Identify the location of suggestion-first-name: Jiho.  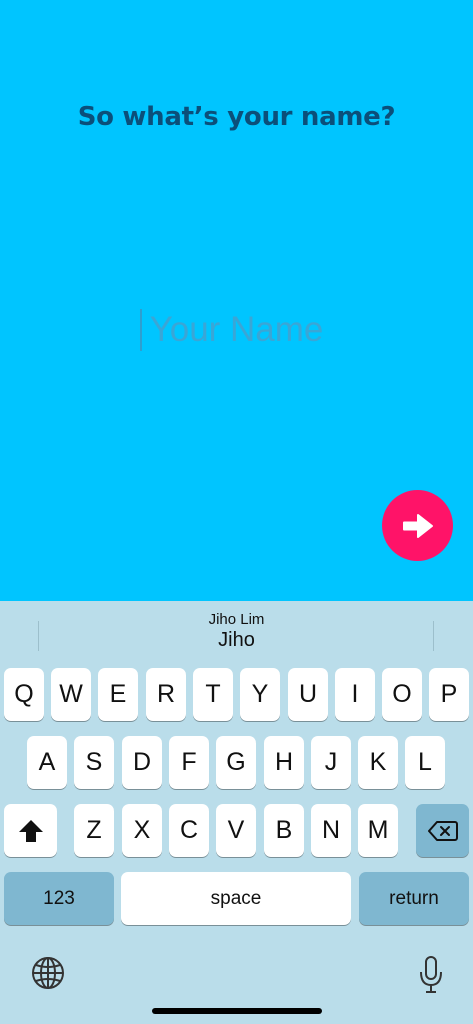
(236, 640).